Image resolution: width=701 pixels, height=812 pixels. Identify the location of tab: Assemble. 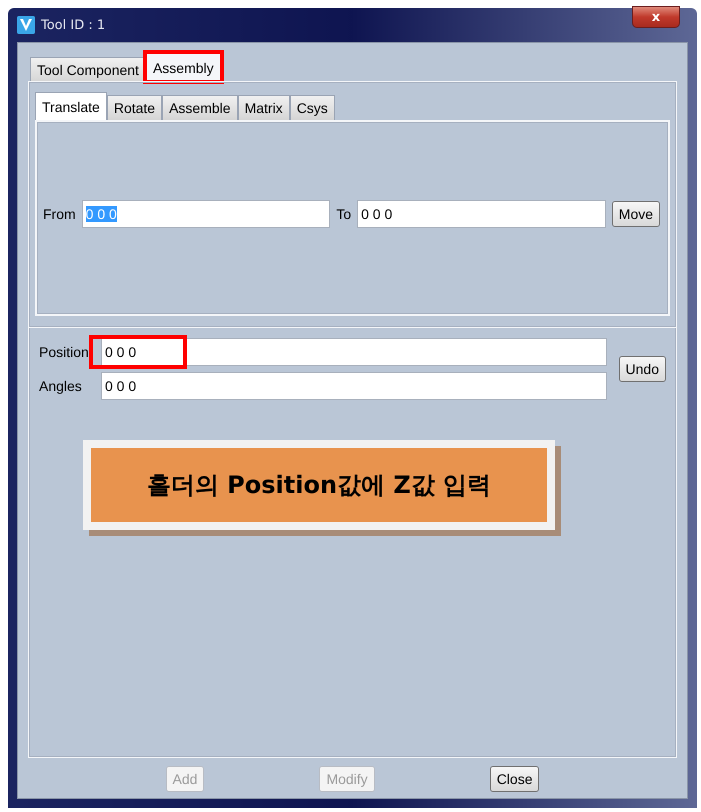
(200, 107).